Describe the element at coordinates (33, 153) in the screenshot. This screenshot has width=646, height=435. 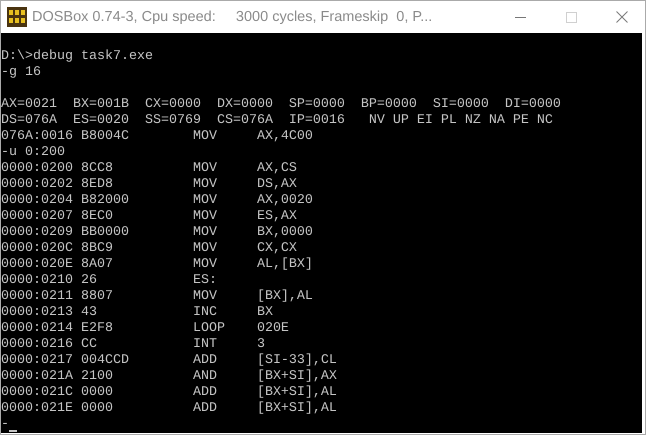
I see `terminal-line: -u 0:200` at that location.